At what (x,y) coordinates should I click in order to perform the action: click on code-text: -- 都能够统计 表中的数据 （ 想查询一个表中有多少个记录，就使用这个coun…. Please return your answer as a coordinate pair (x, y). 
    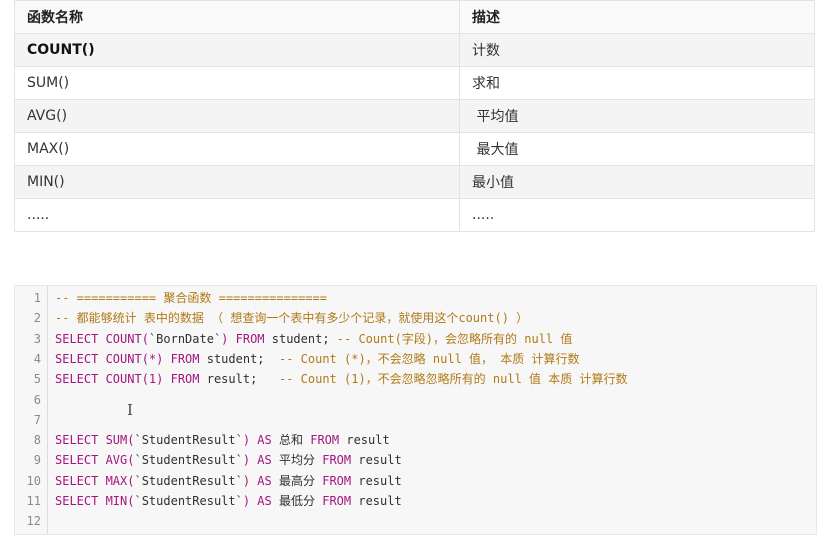
    Looking at the image, I should click on (291, 318).